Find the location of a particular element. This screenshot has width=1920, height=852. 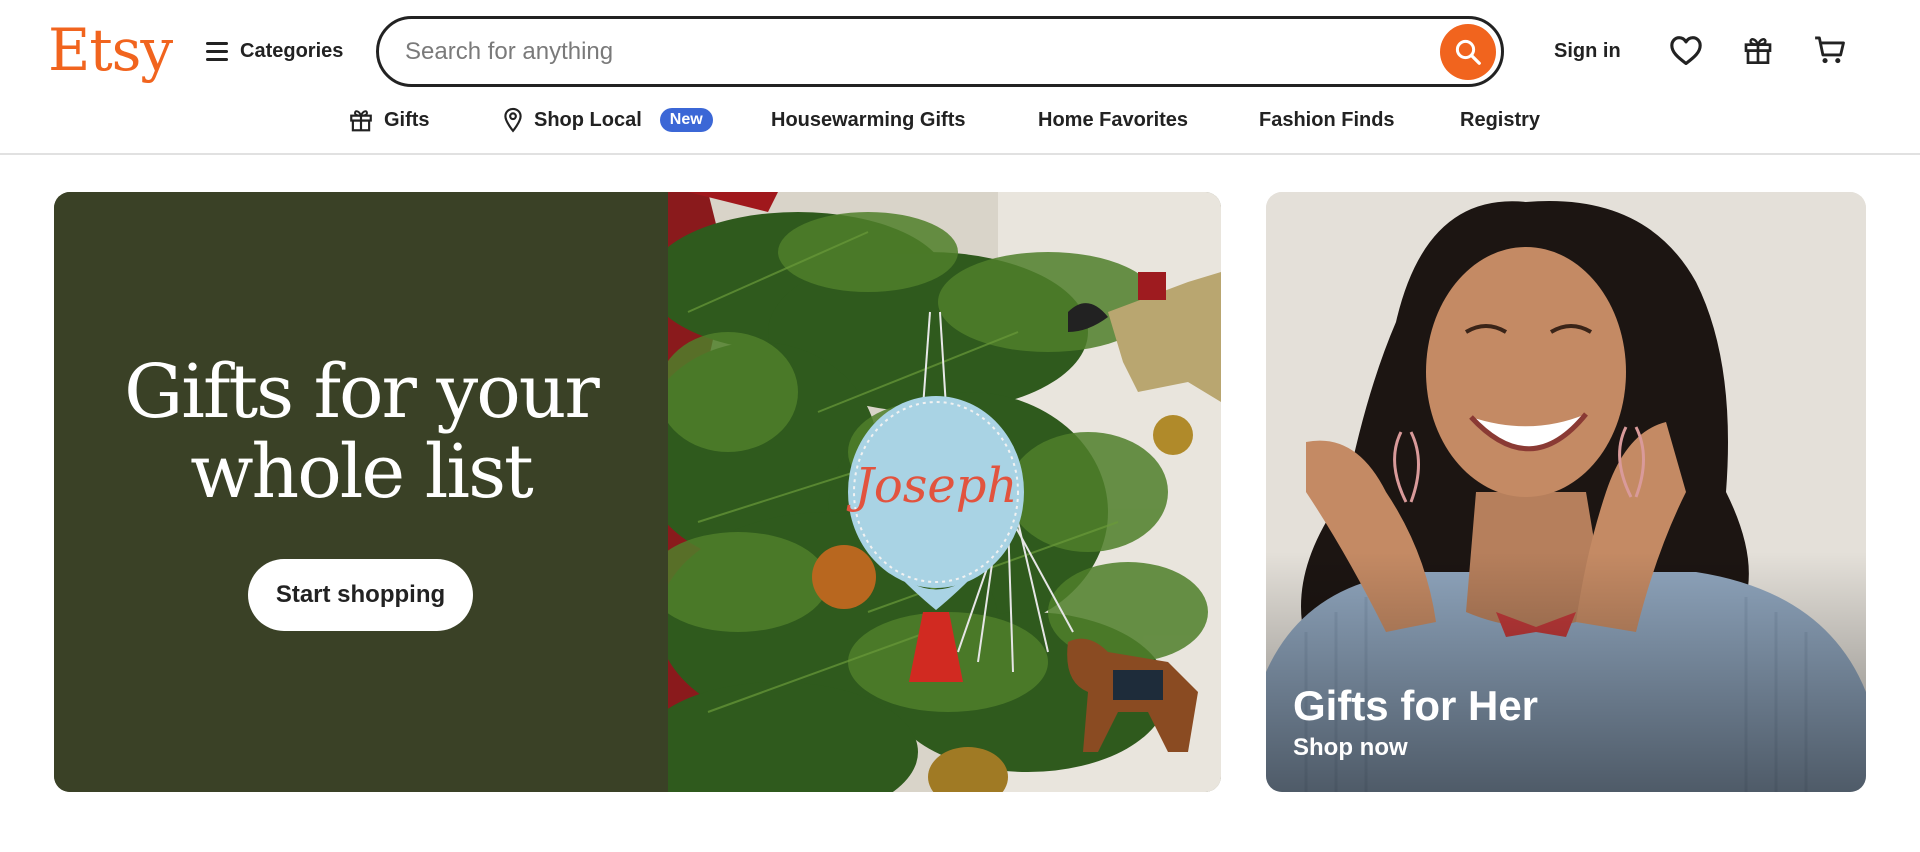

nav-label: Shop Local is located at coordinates (588, 119).